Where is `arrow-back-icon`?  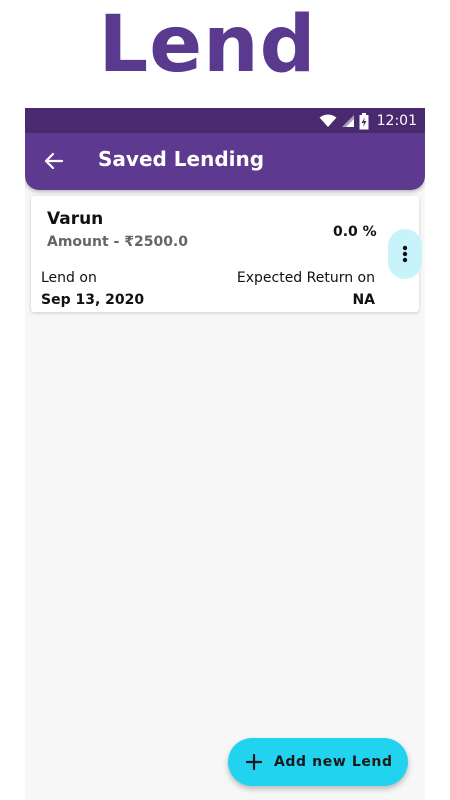
arrow-back-icon is located at coordinates (54, 161).